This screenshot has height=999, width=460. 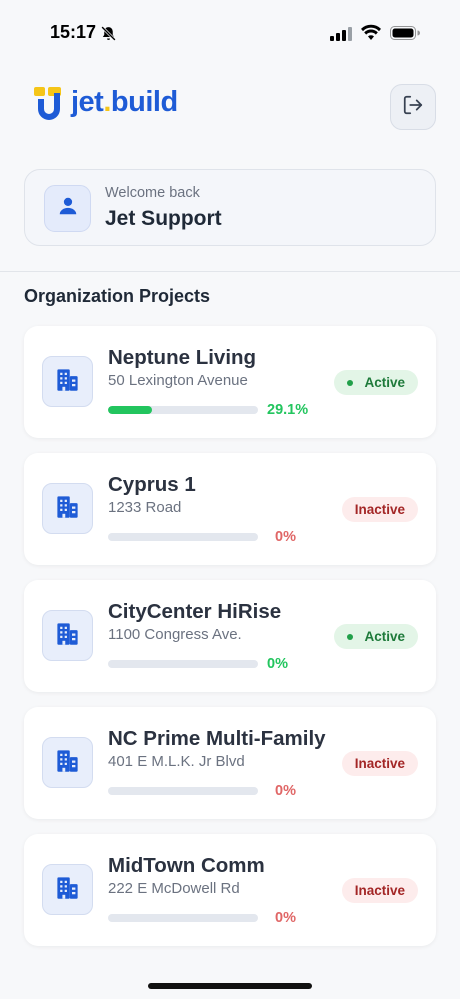 What do you see at coordinates (341, 36) in the screenshot?
I see `cellular-signal-icon` at bounding box center [341, 36].